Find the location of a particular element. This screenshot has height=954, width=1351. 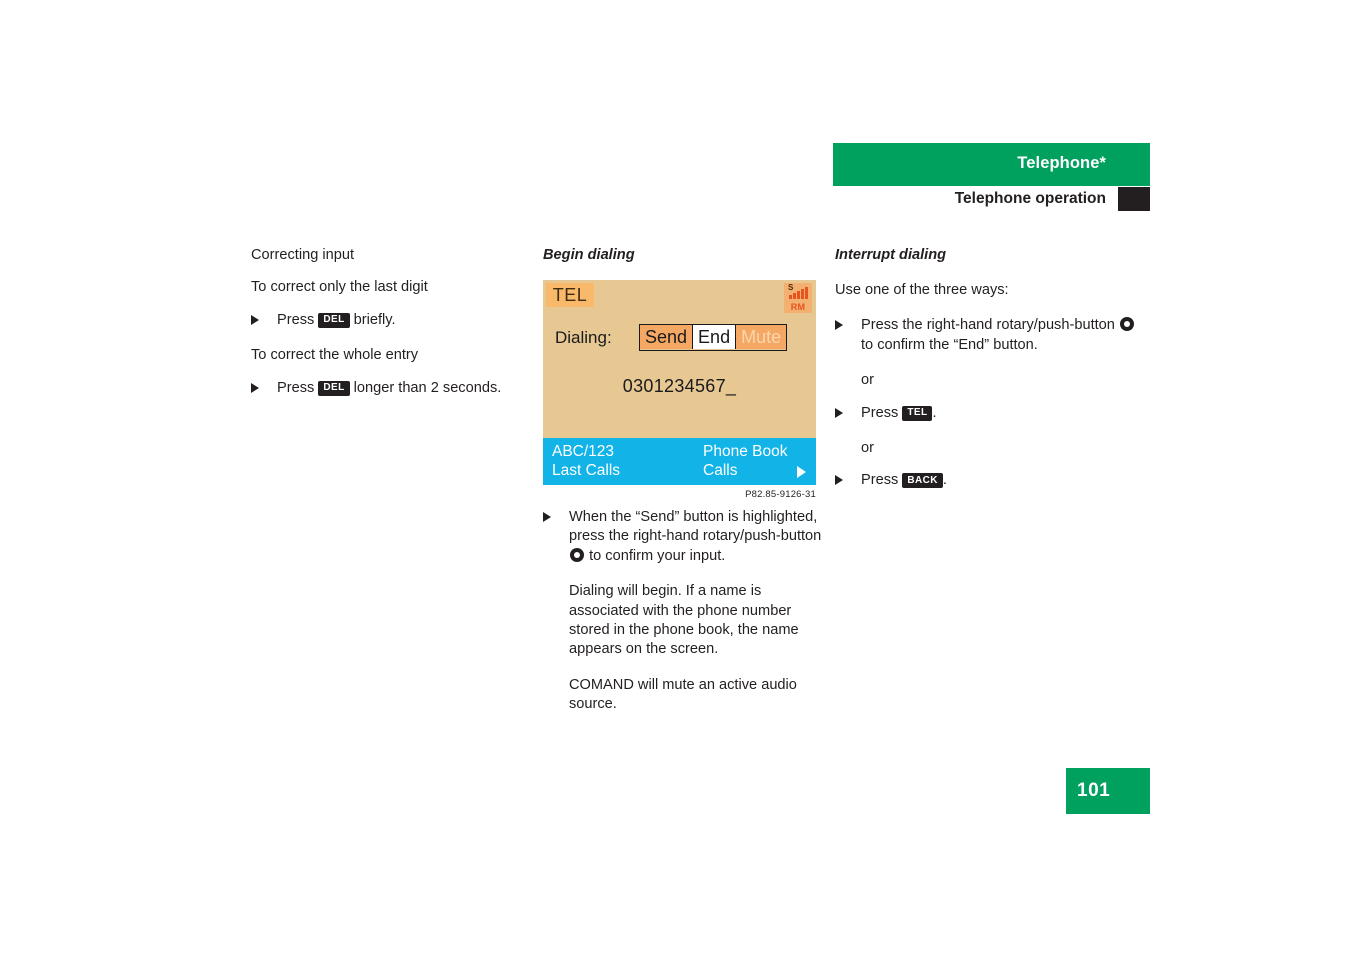

correct-whole-entry-label: To correct the whole entry is located at coordinates (335, 355).